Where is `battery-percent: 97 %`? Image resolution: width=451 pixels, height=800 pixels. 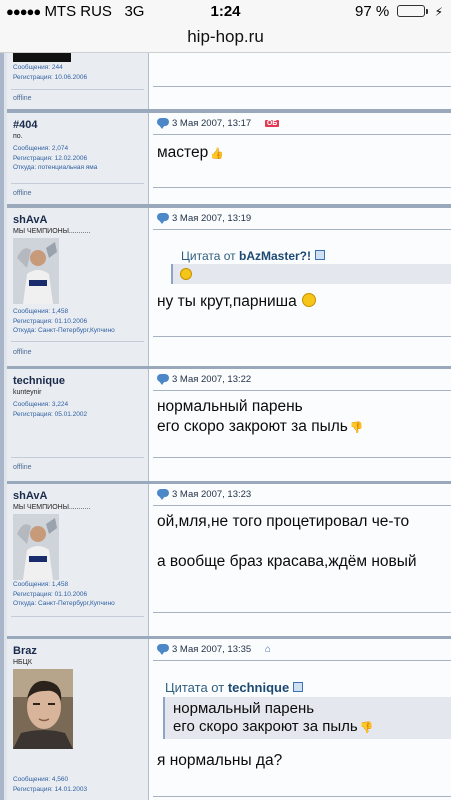
battery-percent: 97 % is located at coordinates (372, 11).